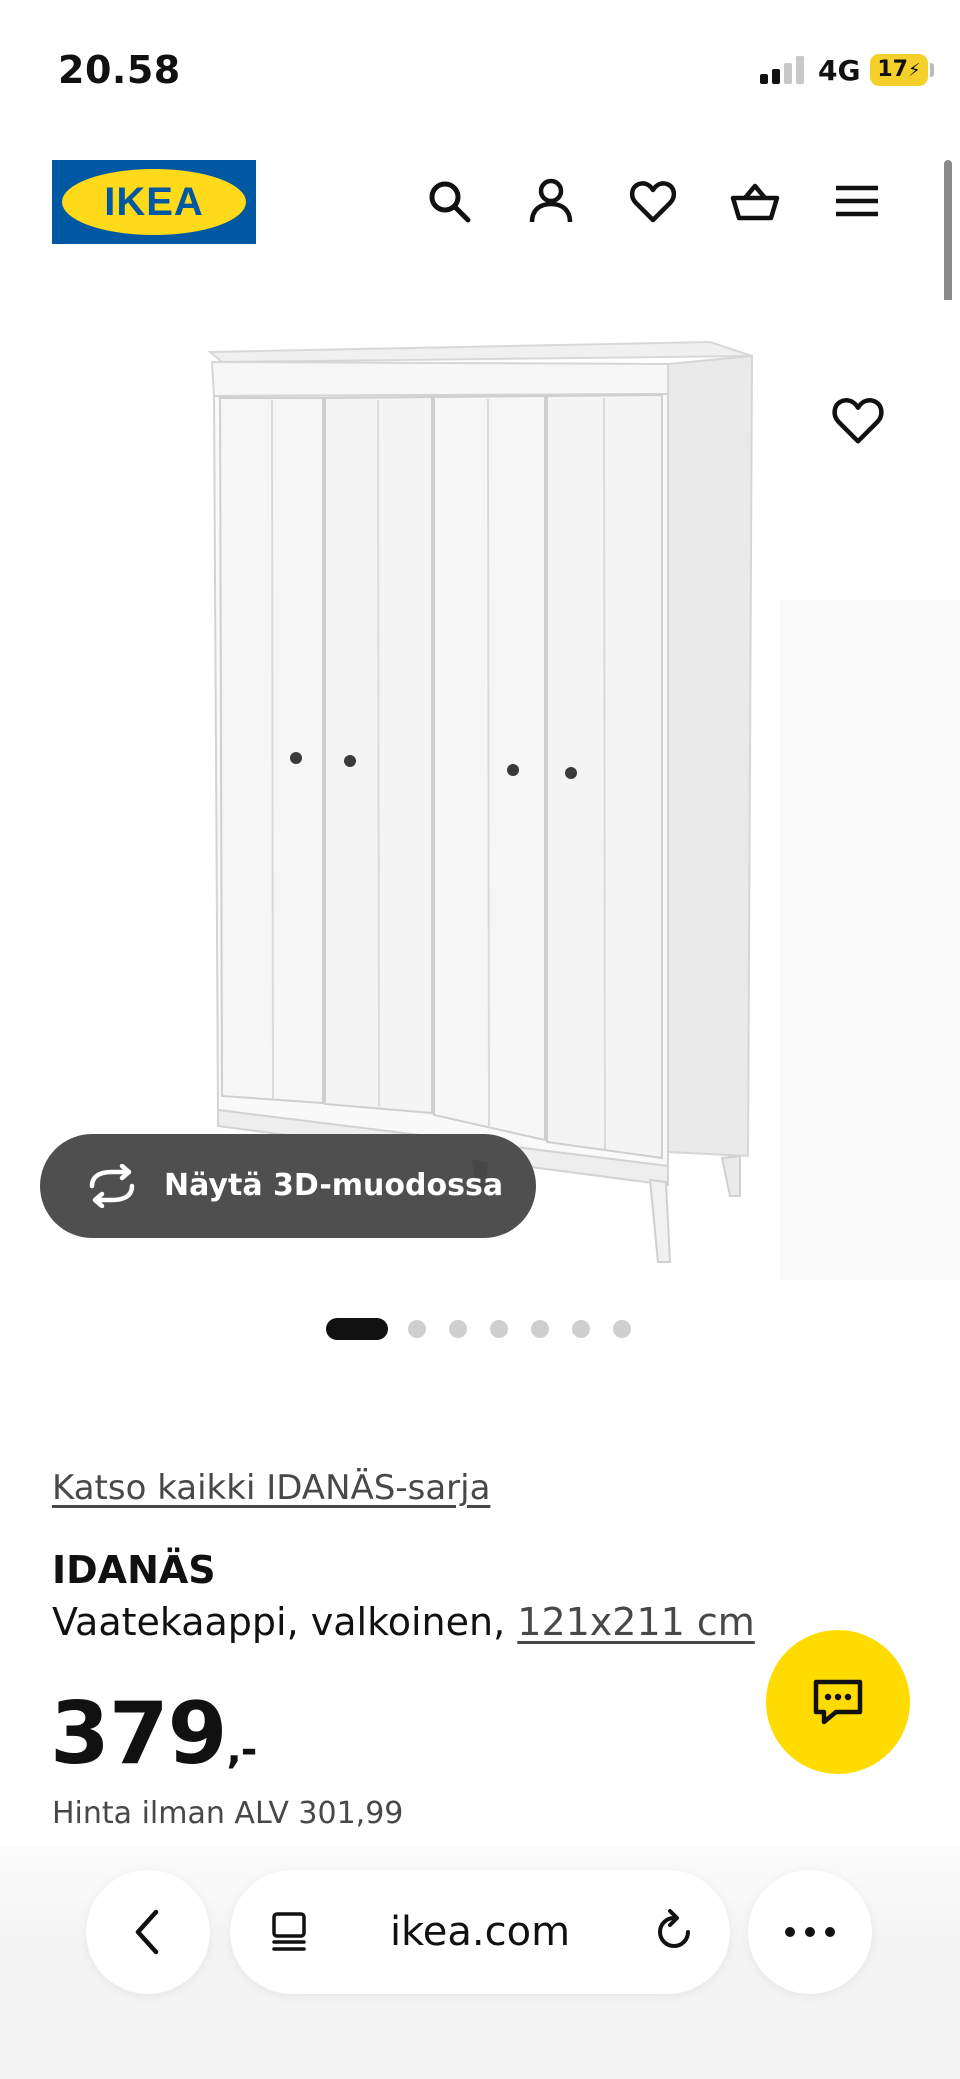 The image size is (960, 2079). What do you see at coordinates (119, 70) in the screenshot?
I see `status-time: 20.58` at bounding box center [119, 70].